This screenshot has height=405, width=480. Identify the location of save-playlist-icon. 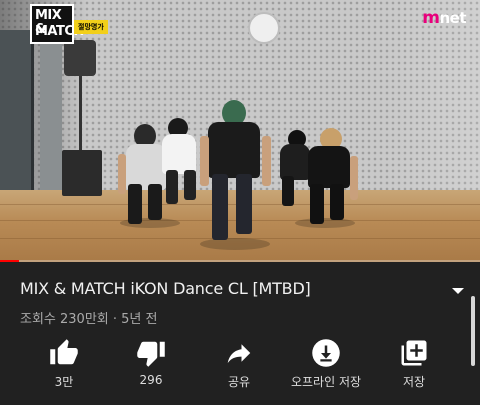
(414, 353).